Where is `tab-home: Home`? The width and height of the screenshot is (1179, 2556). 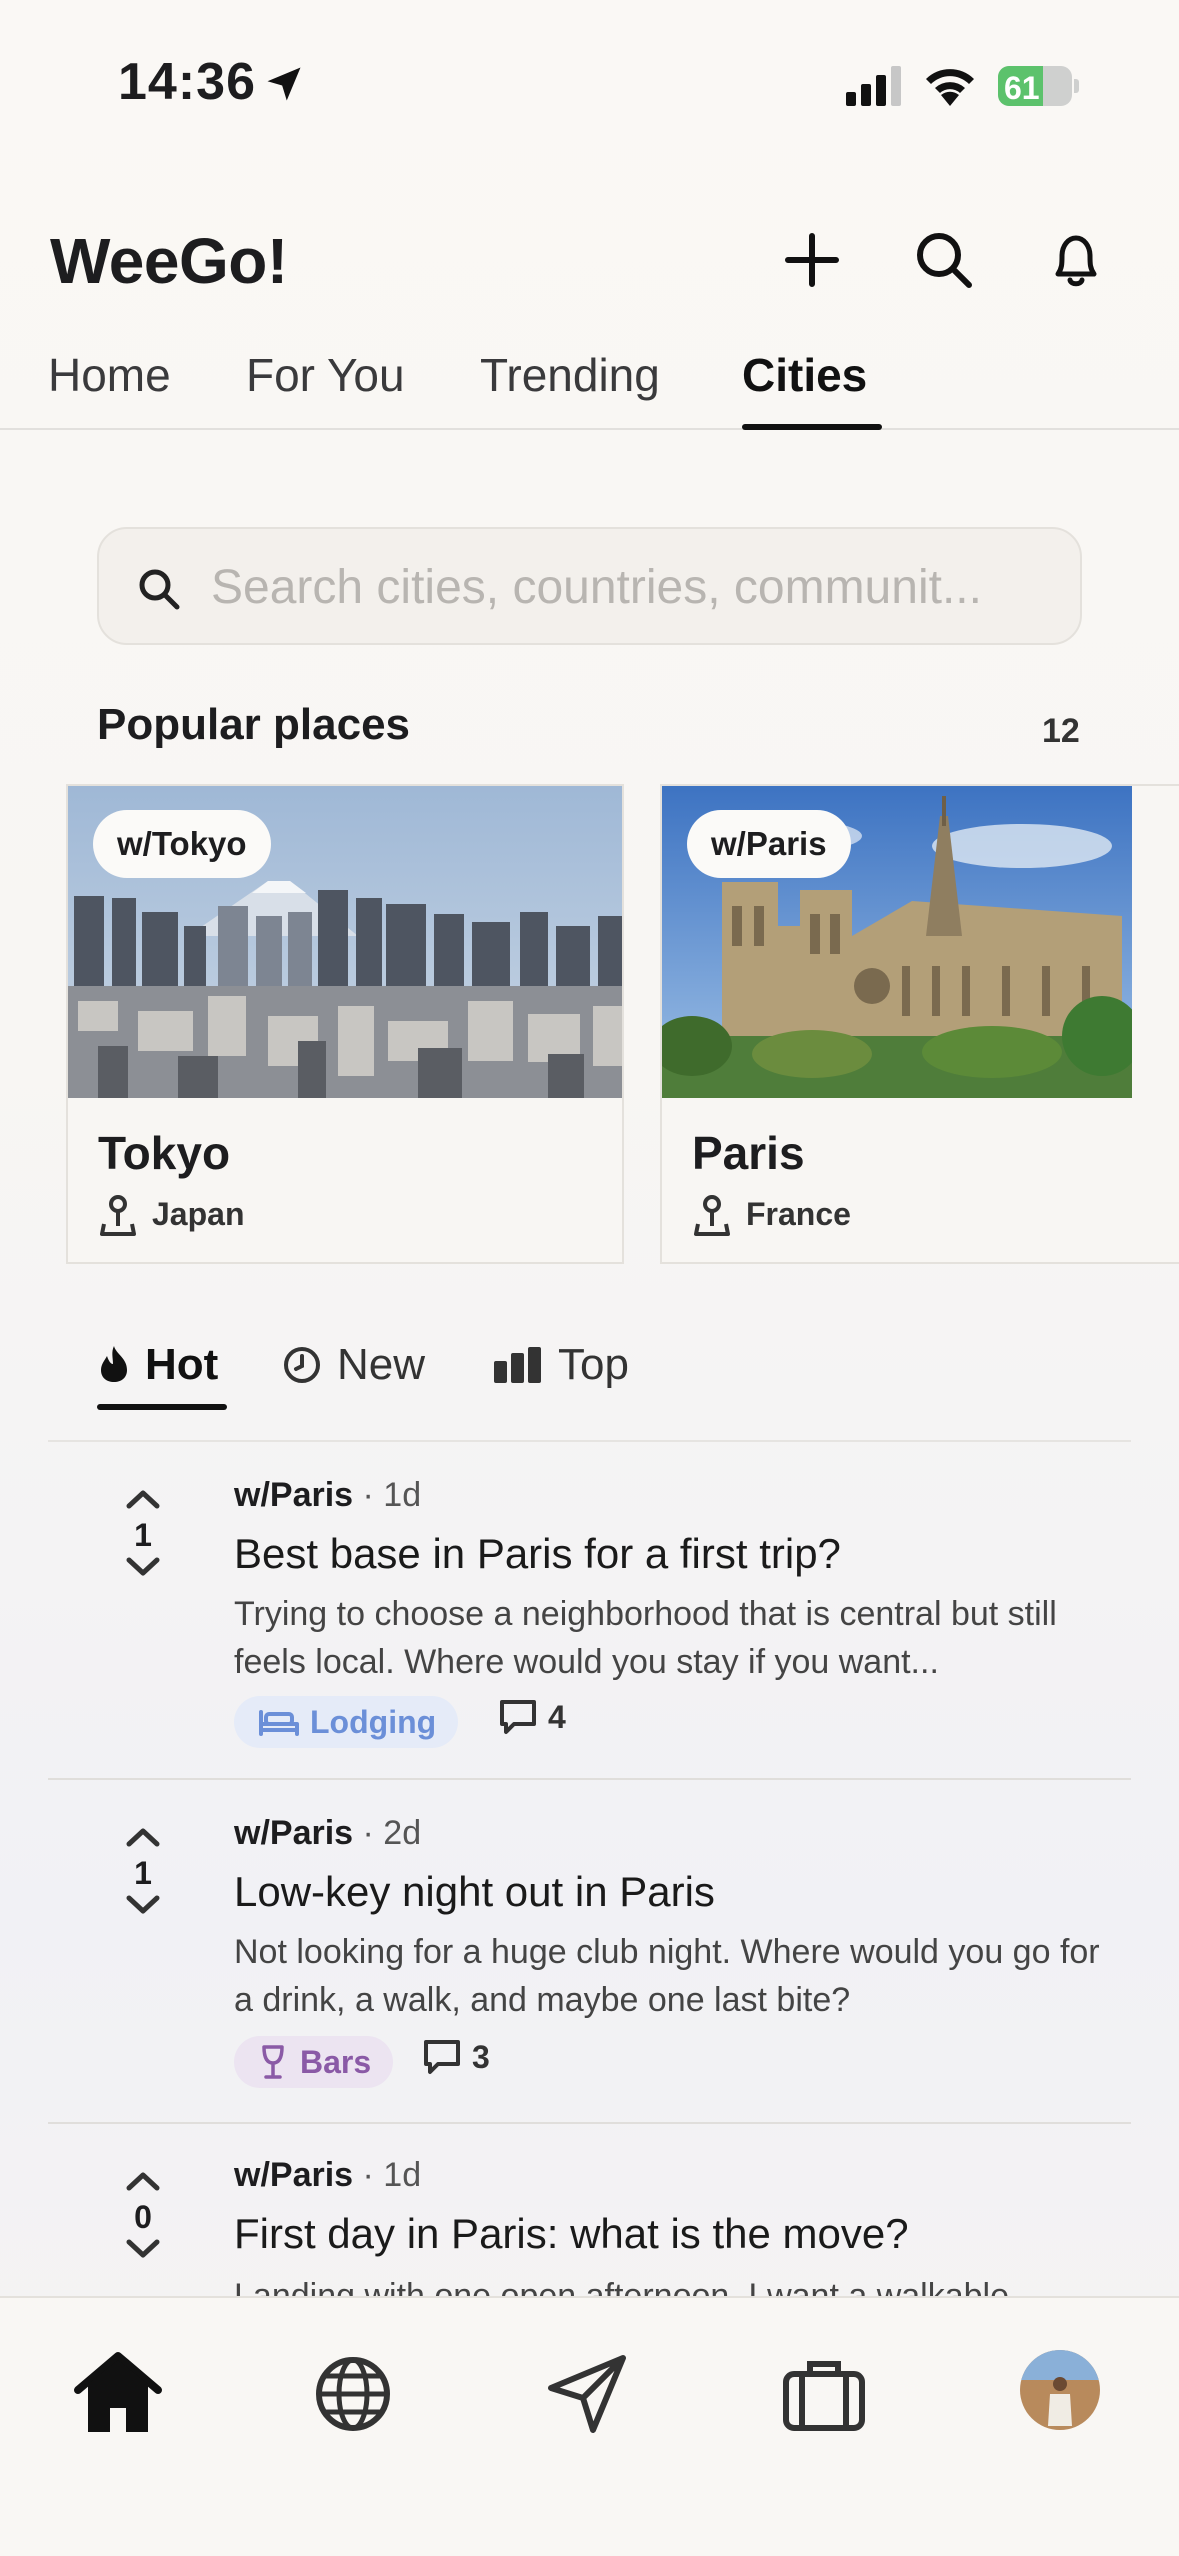 tab-home: Home is located at coordinates (109, 375).